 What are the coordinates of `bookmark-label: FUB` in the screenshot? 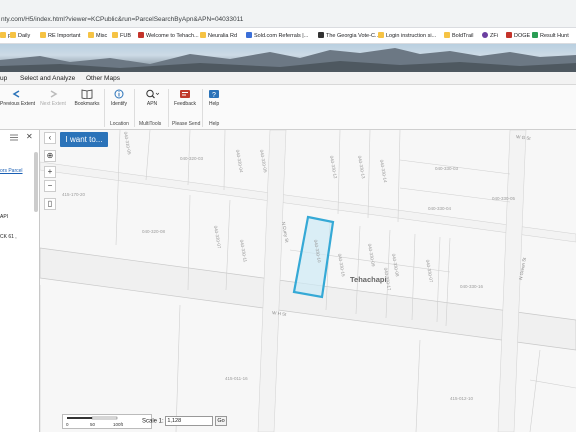 It's located at (125, 36).